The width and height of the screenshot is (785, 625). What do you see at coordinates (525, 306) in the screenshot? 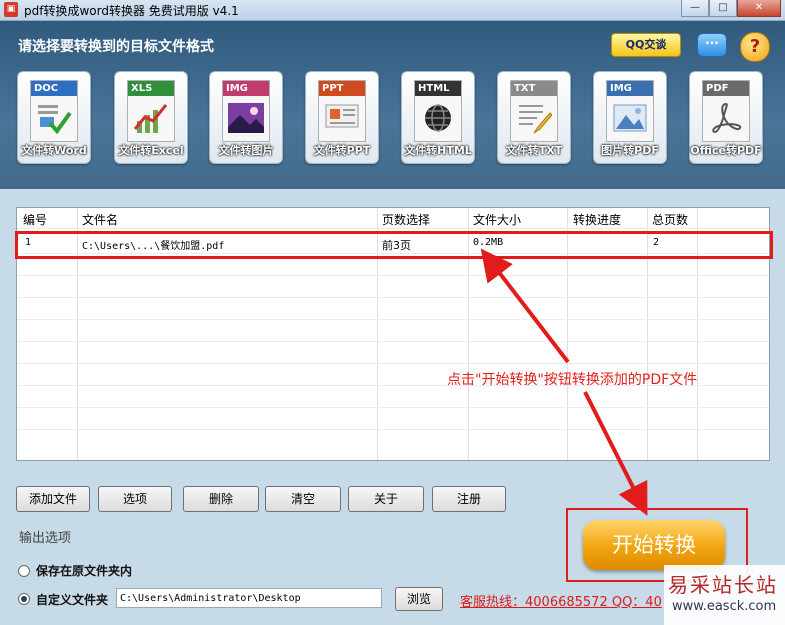
I see `arrow-to-row` at bounding box center [525, 306].